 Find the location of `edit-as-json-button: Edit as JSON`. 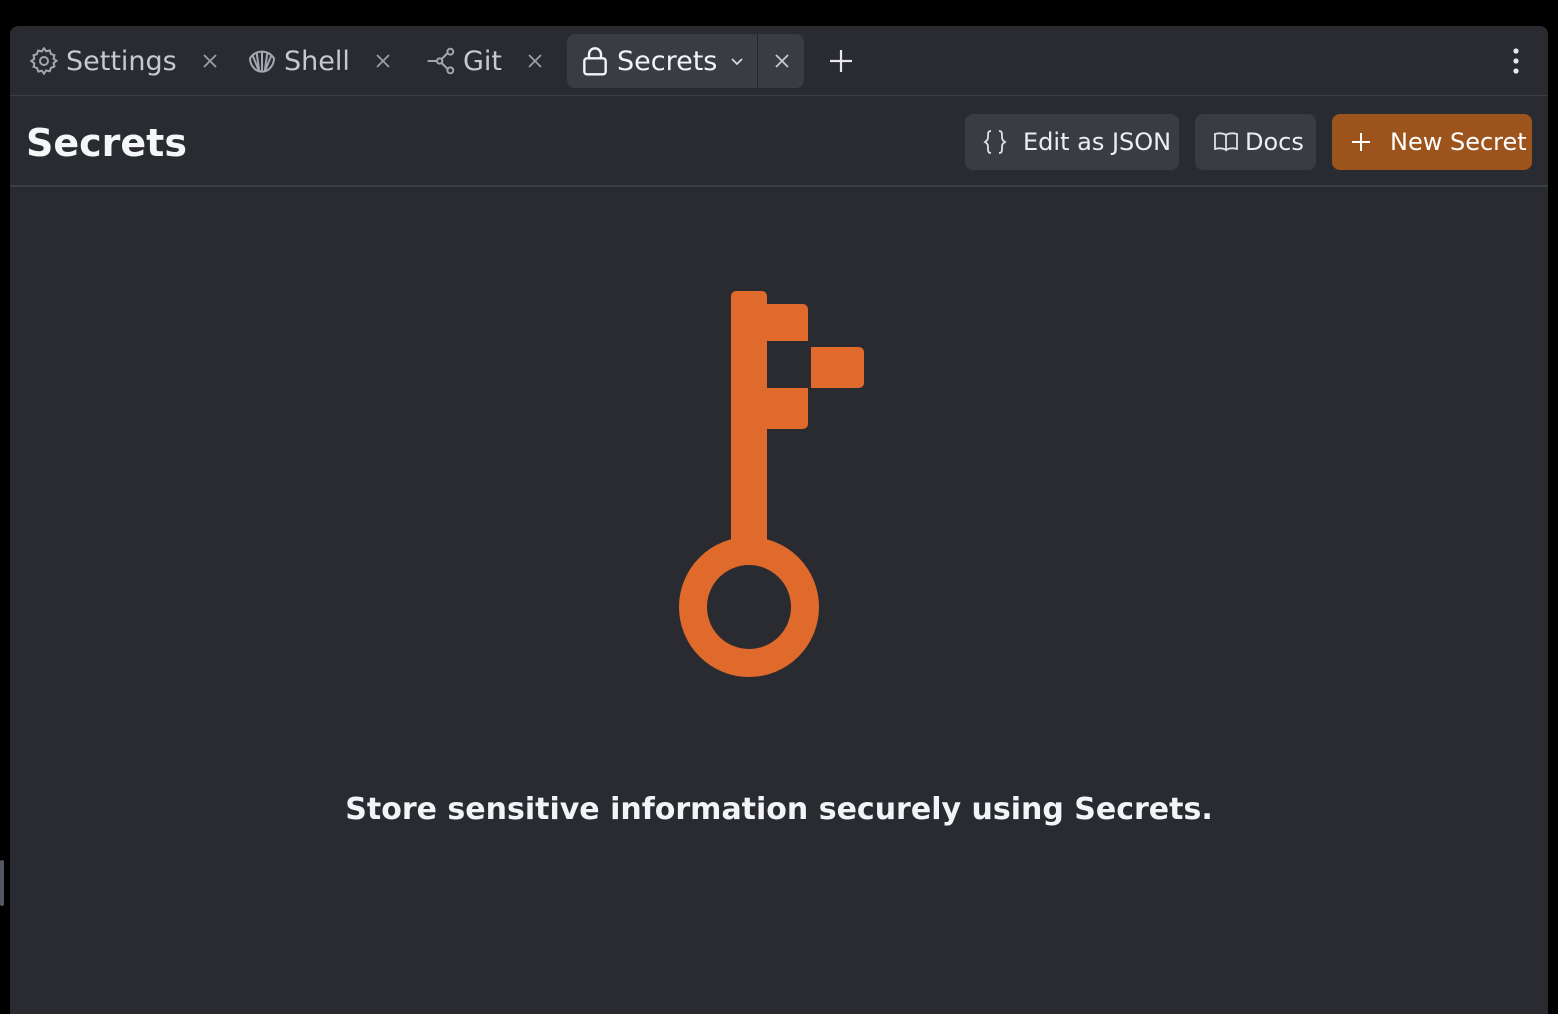

edit-as-json-button: Edit as JSON is located at coordinates (1072, 142).